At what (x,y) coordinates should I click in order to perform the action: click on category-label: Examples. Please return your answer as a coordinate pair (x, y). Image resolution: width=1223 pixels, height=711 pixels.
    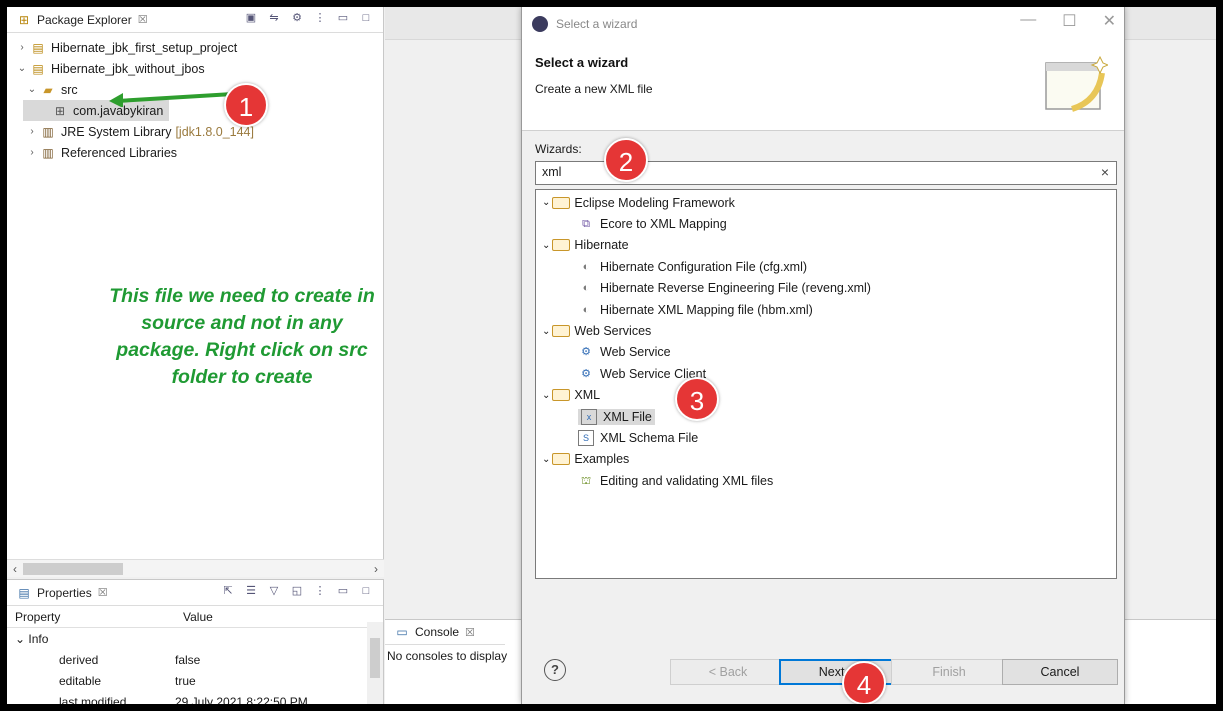
    Looking at the image, I should click on (602, 459).